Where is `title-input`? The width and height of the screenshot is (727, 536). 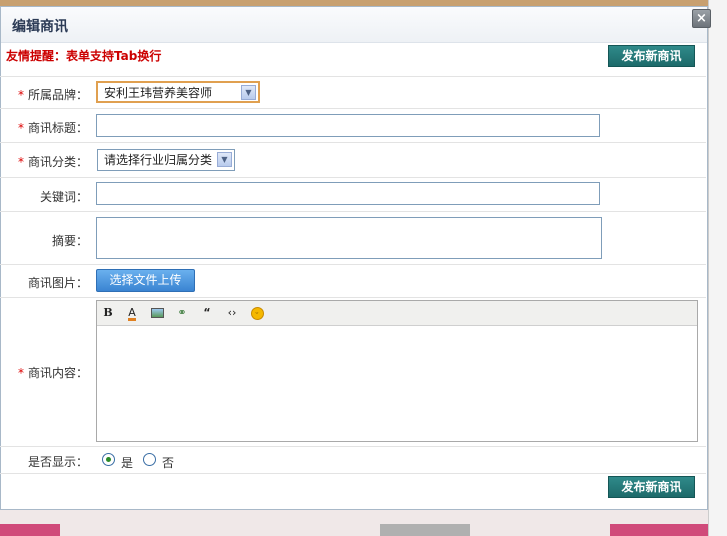
title-input is located at coordinates (348, 125).